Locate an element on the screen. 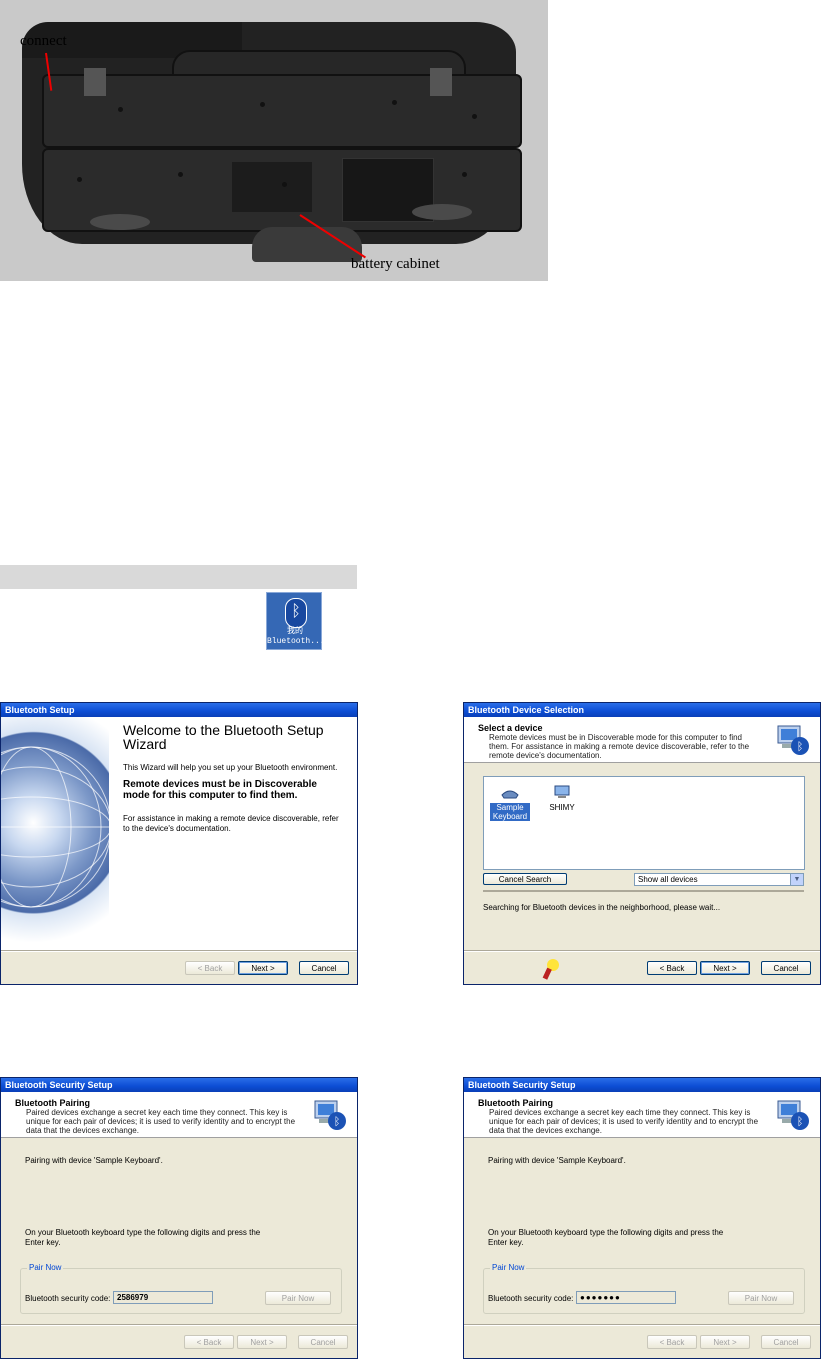 Image resolution: width=821 pixels, height=1359 pixels. chevron-down-icon: ▼ is located at coordinates (796, 879).